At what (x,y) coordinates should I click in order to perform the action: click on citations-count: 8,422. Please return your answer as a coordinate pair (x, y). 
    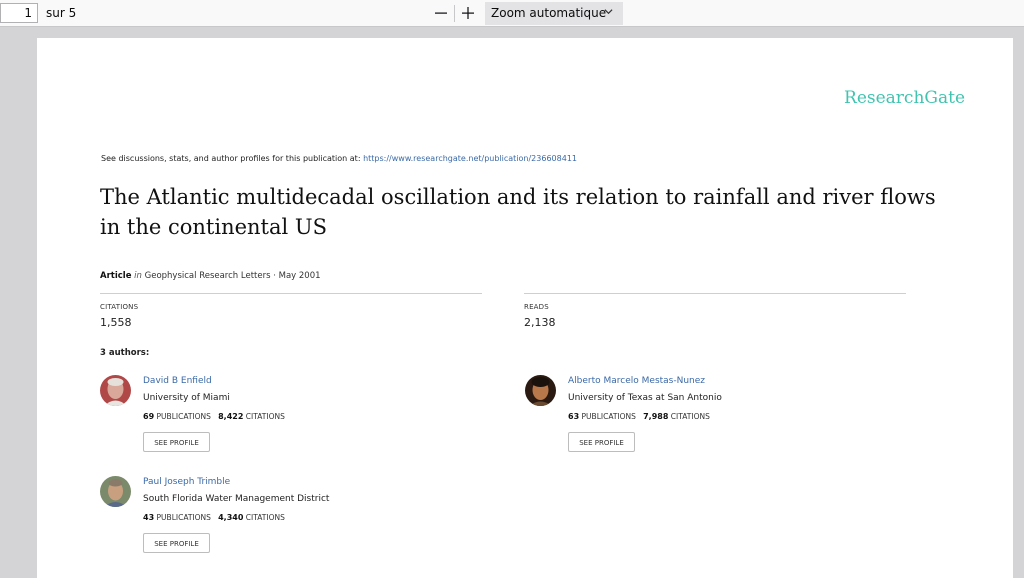
    Looking at the image, I should click on (231, 416).